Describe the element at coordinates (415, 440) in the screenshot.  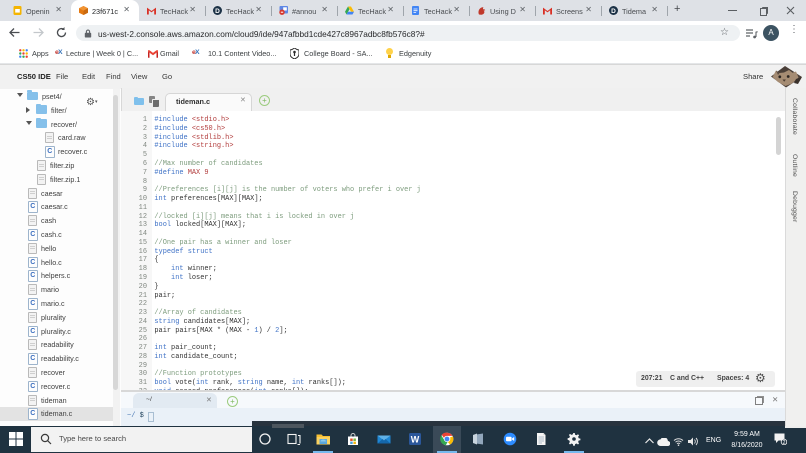
I see `svg-text: W` at that location.